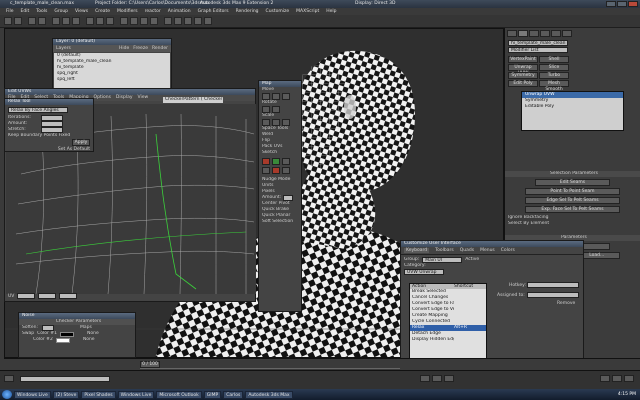  Describe the element at coordinates (448, 340) in the screenshot. I see `action-row: Display Hidden Edges` at that location.